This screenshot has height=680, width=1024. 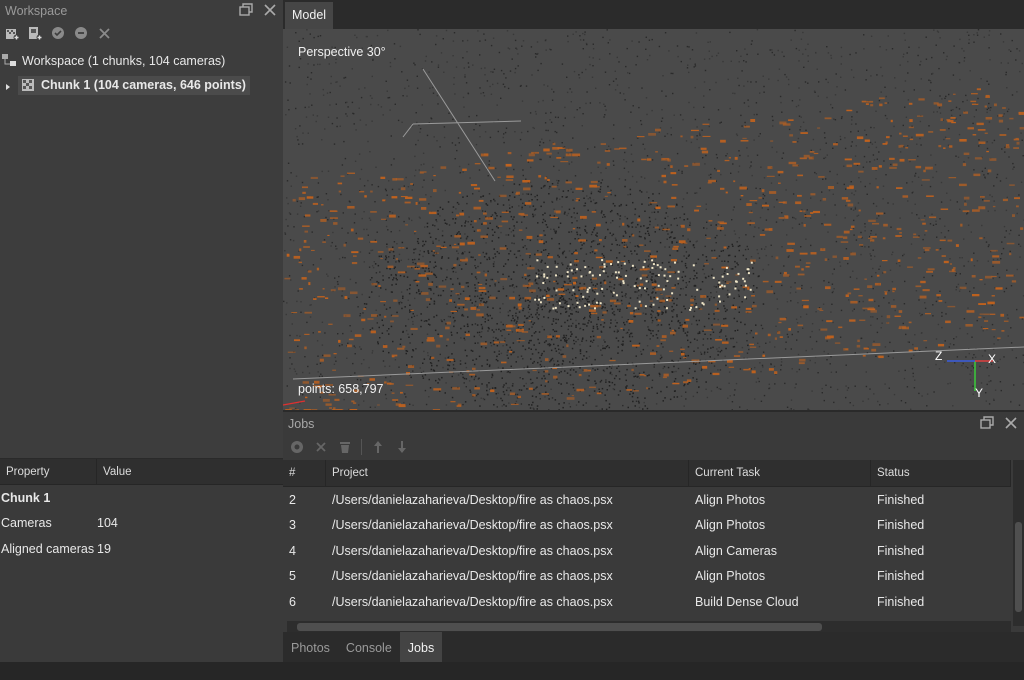 I want to click on vertical-scrollbar, so click(x=1018, y=543).